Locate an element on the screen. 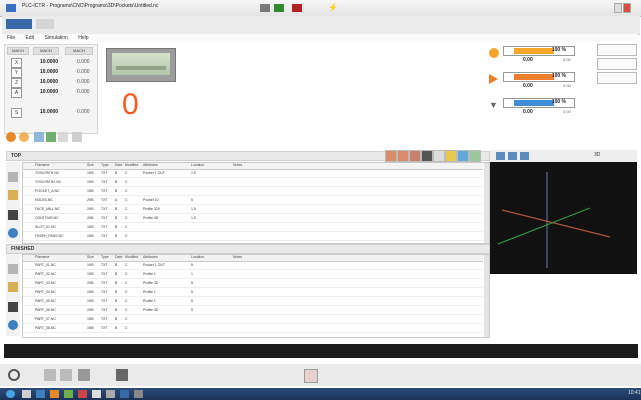 This screenshot has width=641, height=400. table-row: PART_05.NC 1KB TXT B C Profile 1 5 is located at coordinates (253, 302).